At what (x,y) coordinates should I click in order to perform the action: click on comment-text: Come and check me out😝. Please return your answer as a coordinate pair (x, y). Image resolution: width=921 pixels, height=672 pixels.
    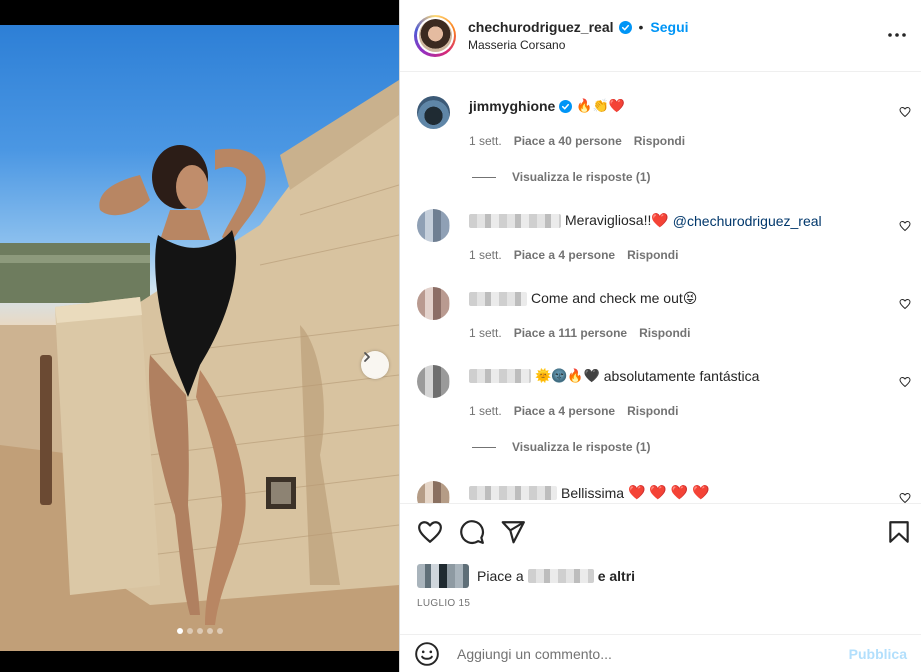
    Looking at the image, I should click on (614, 298).